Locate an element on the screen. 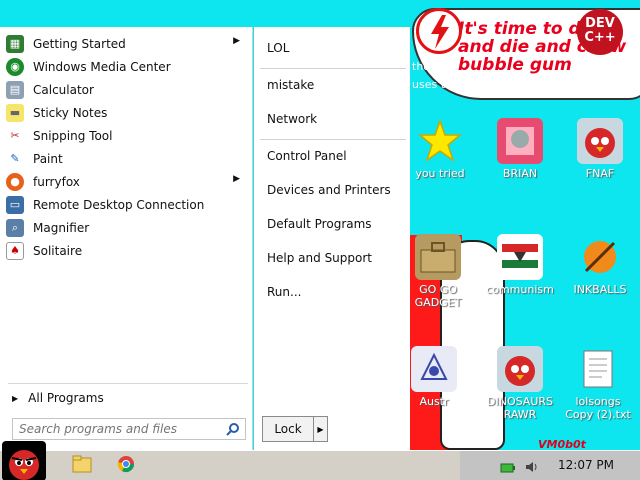  desktop-icon-label: BRIAN is located at coordinates (520, 173).